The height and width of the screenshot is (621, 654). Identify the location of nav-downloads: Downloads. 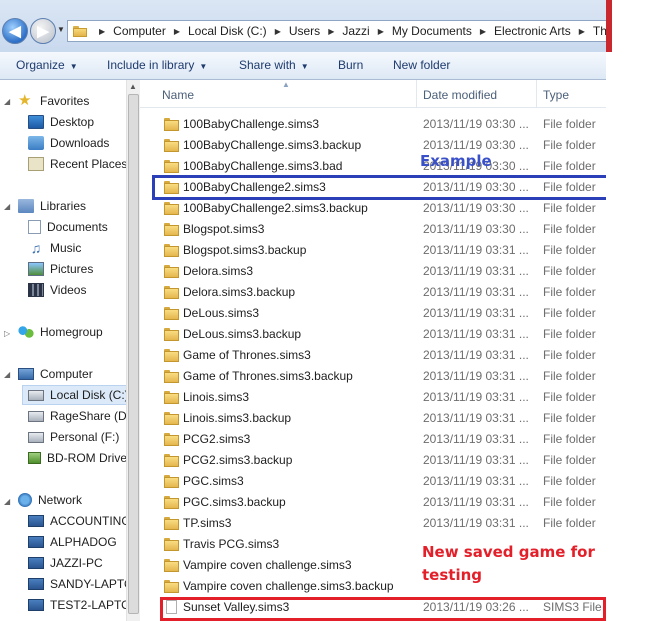
(68, 143).